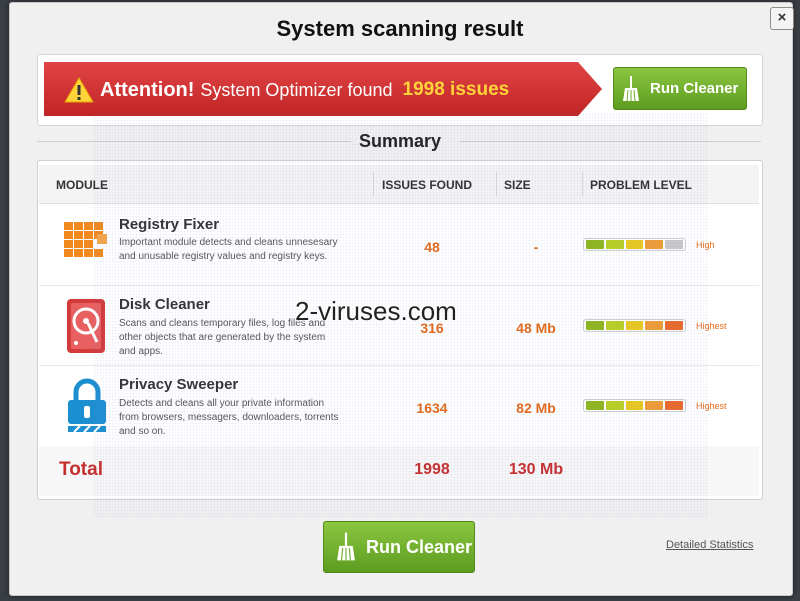 This screenshot has width=800, height=601. Describe the element at coordinates (296, 89) in the screenshot. I see `alert-message: System Optimizer found` at that location.